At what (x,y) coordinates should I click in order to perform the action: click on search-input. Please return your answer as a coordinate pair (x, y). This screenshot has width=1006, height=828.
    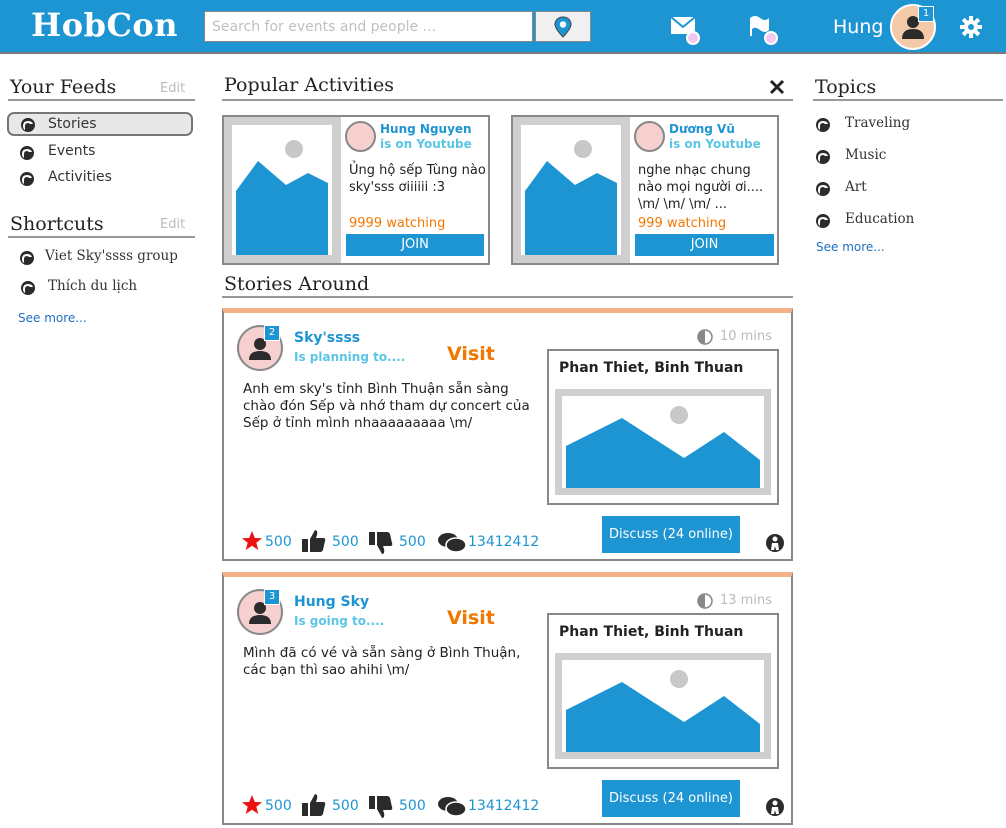
    Looking at the image, I should click on (368, 26).